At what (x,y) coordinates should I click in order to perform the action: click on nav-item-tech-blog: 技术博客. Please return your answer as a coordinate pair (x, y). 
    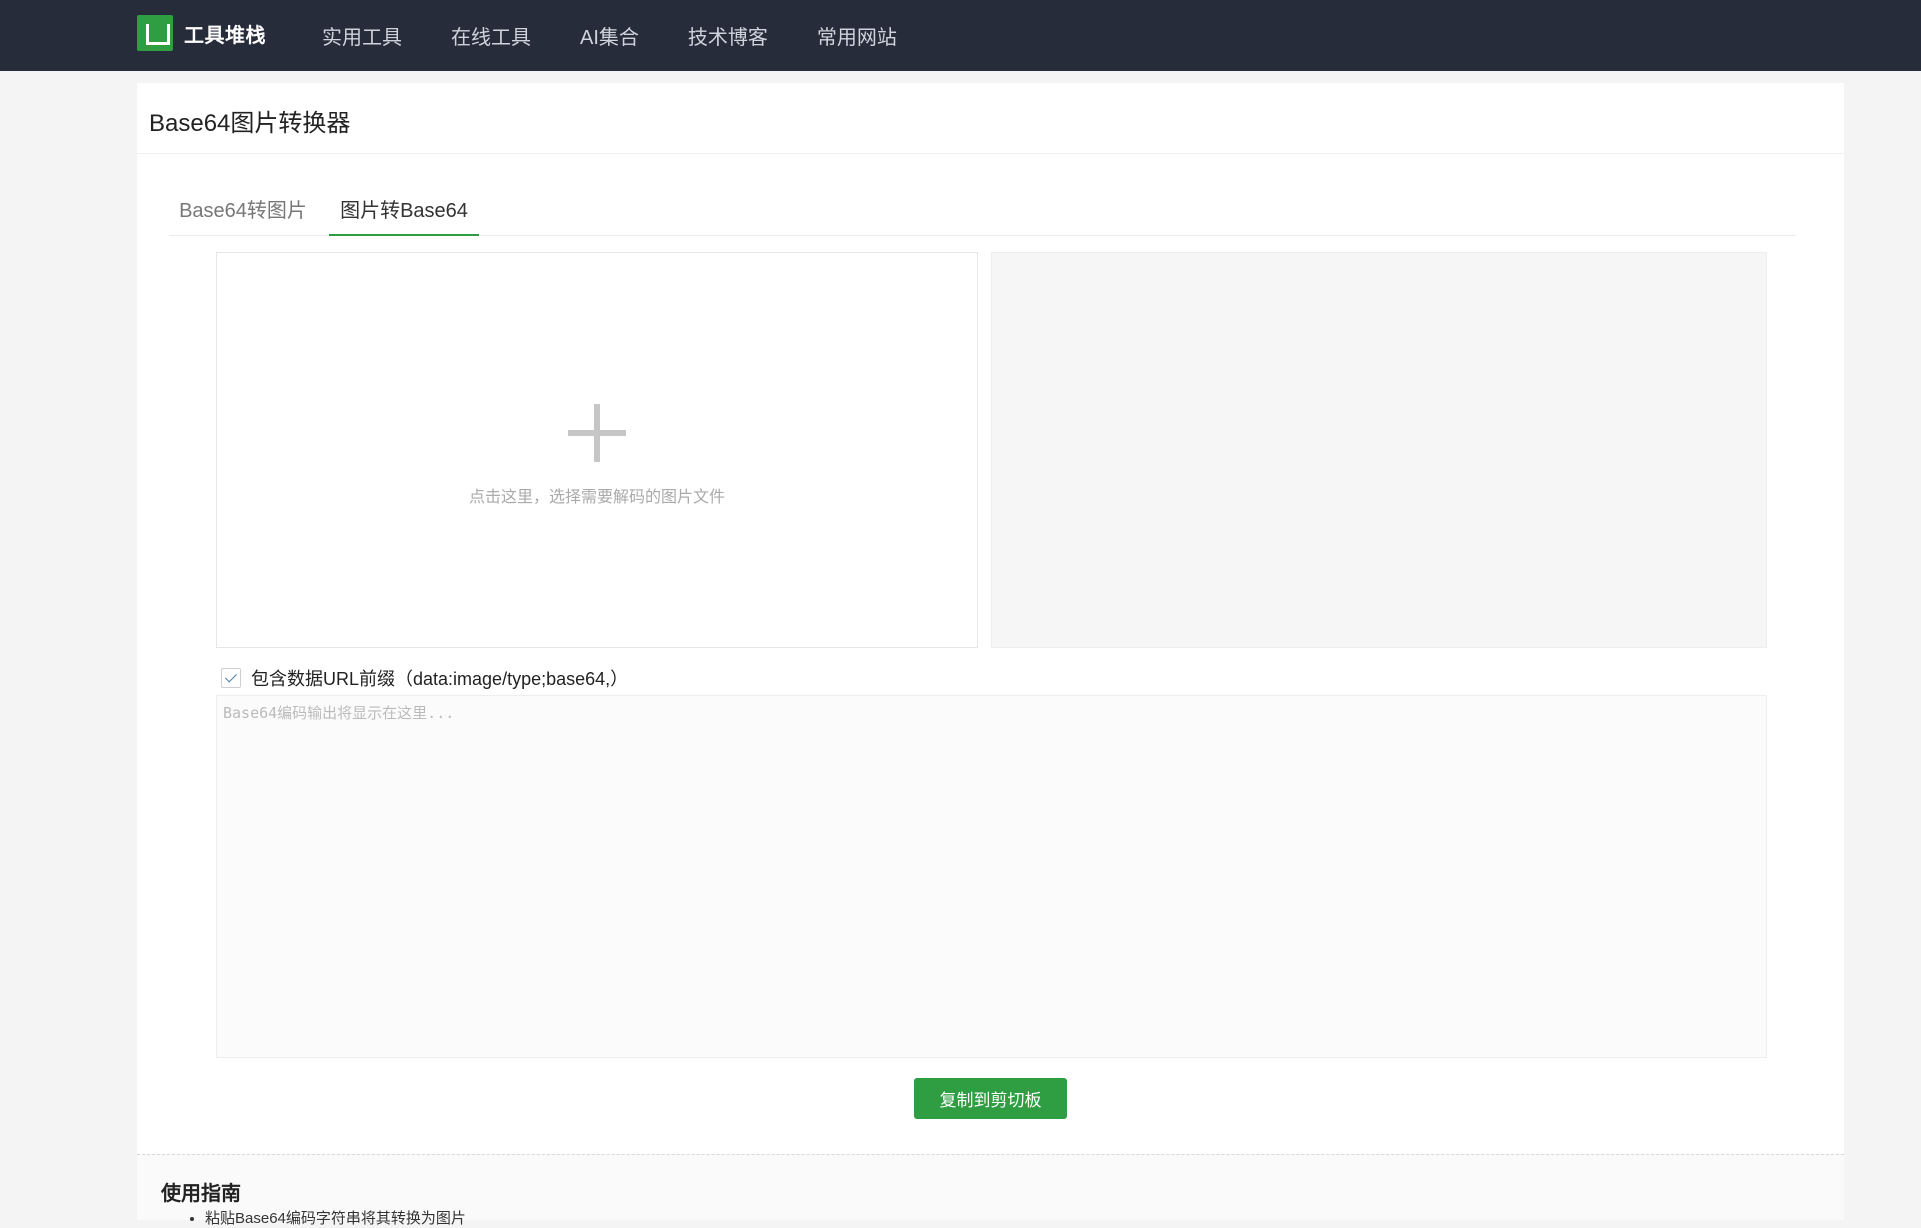
    Looking at the image, I should click on (728, 35).